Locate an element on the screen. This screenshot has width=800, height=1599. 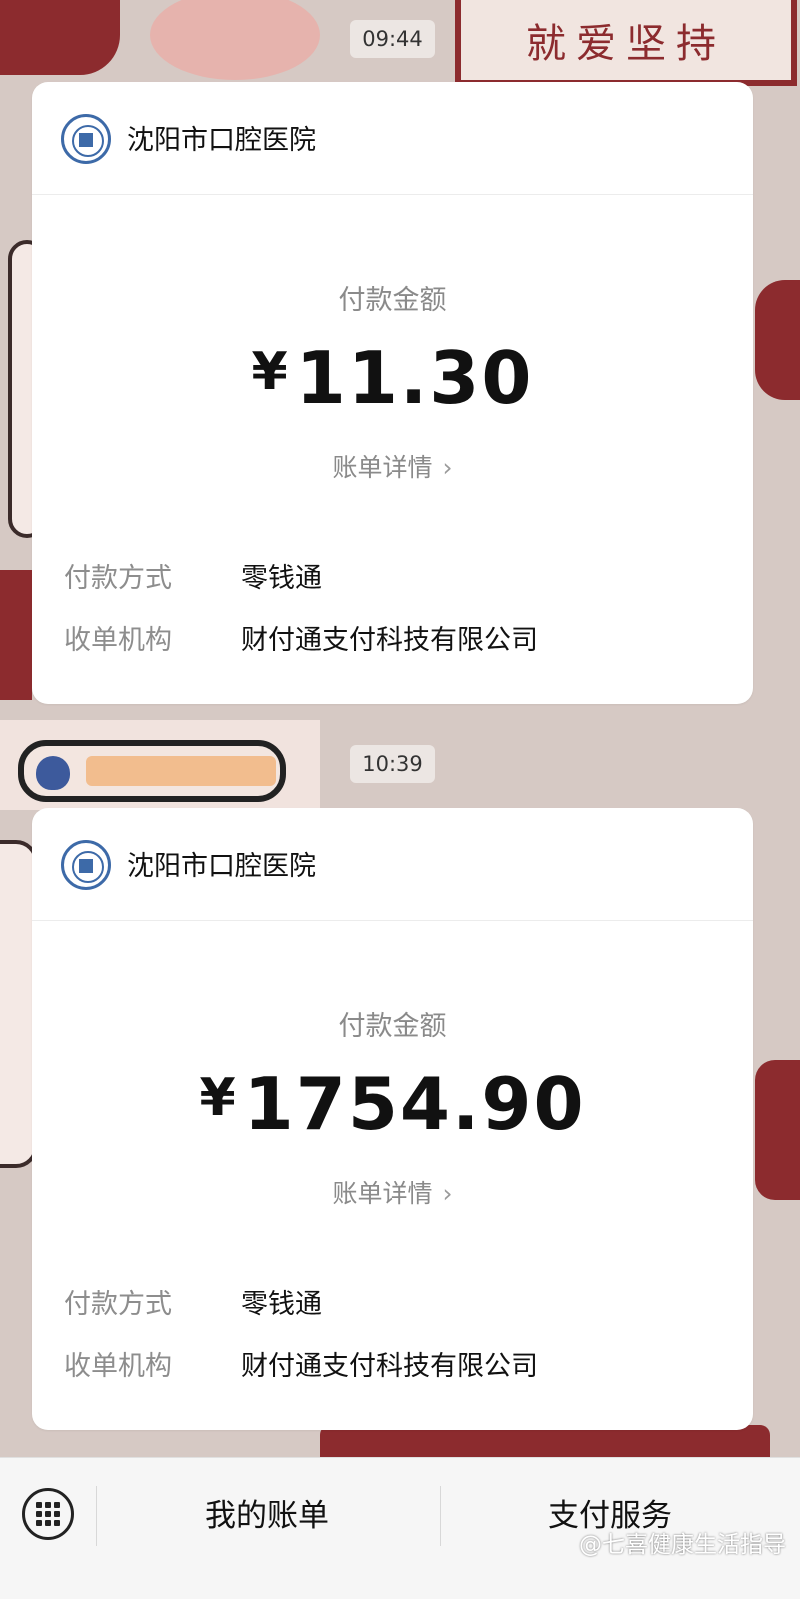
heart-icon is located at coordinates (53, 773).